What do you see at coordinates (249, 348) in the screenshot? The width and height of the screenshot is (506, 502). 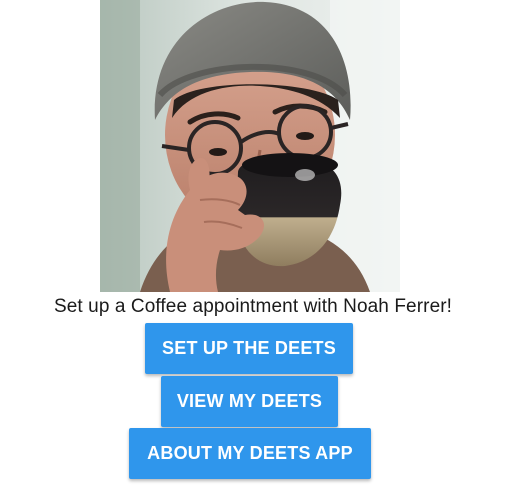 I see `set-up-deets-button: SET UP THE DEETS` at bounding box center [249, 348].